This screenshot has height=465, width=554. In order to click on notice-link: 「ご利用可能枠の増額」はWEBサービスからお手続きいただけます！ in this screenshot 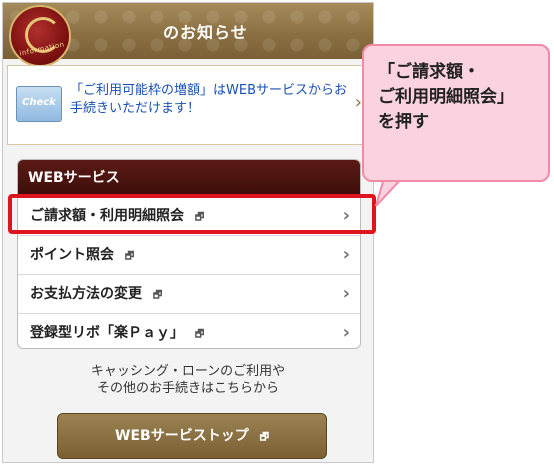, I will do `click(210, 100)`.